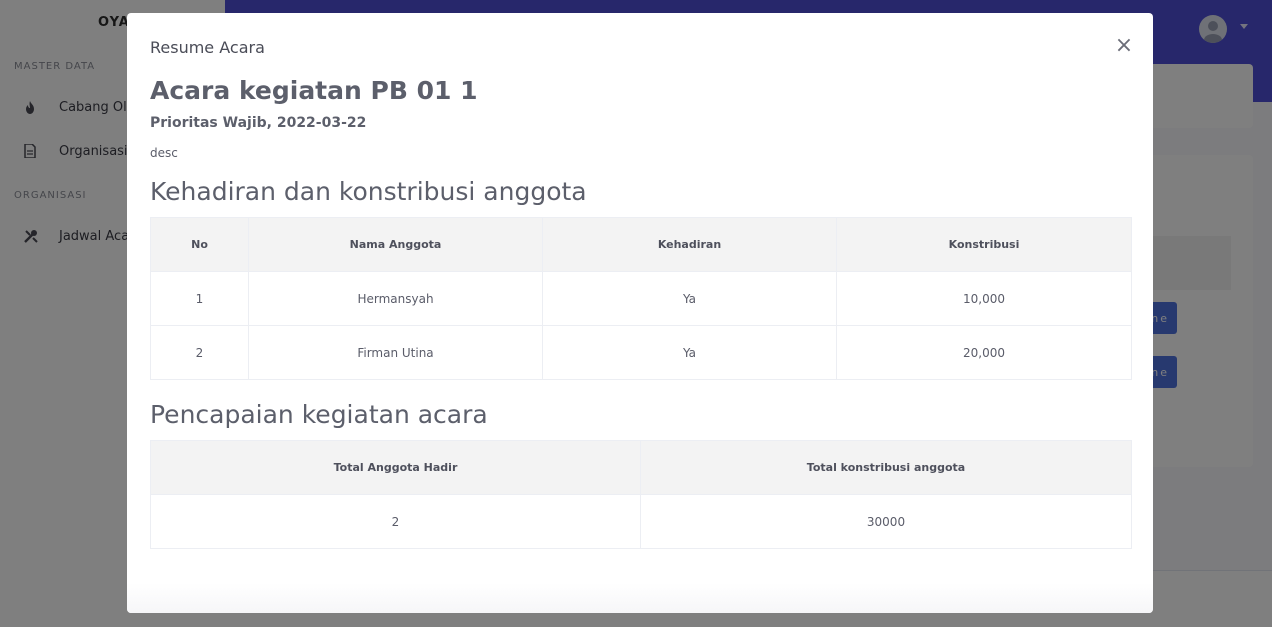  Describe the element at coordinates (164, 153) in the screenshot. I see `event-description: desc` at that location.